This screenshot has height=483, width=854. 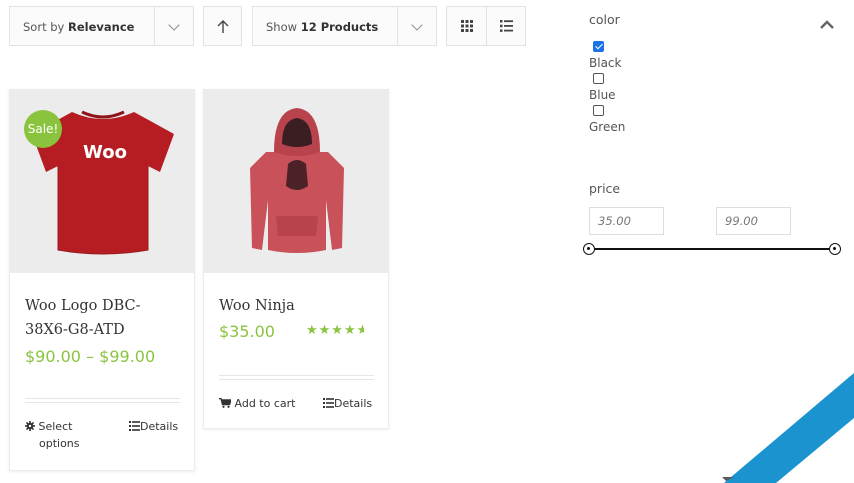 I want to click on sort-direction-button, so click(x=222, y=26).